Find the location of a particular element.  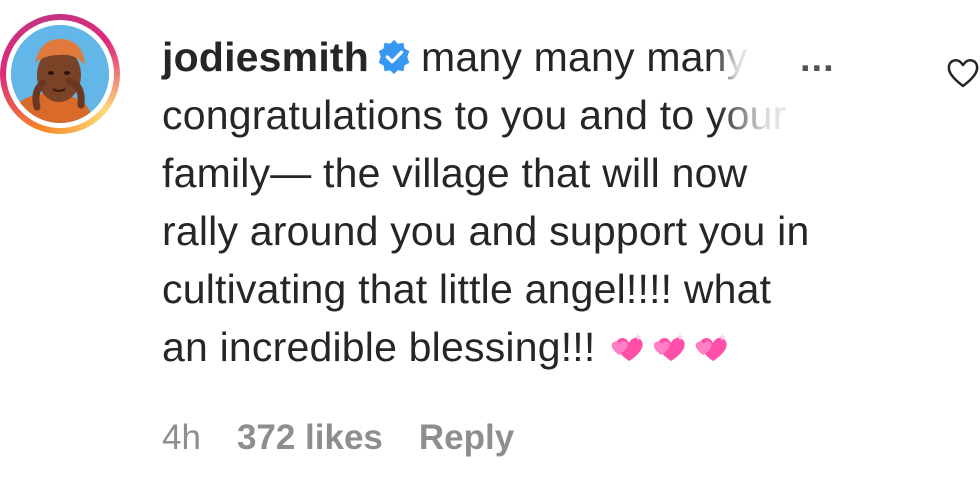

username-link: jodiesmith is located at coordinates (265, 57).